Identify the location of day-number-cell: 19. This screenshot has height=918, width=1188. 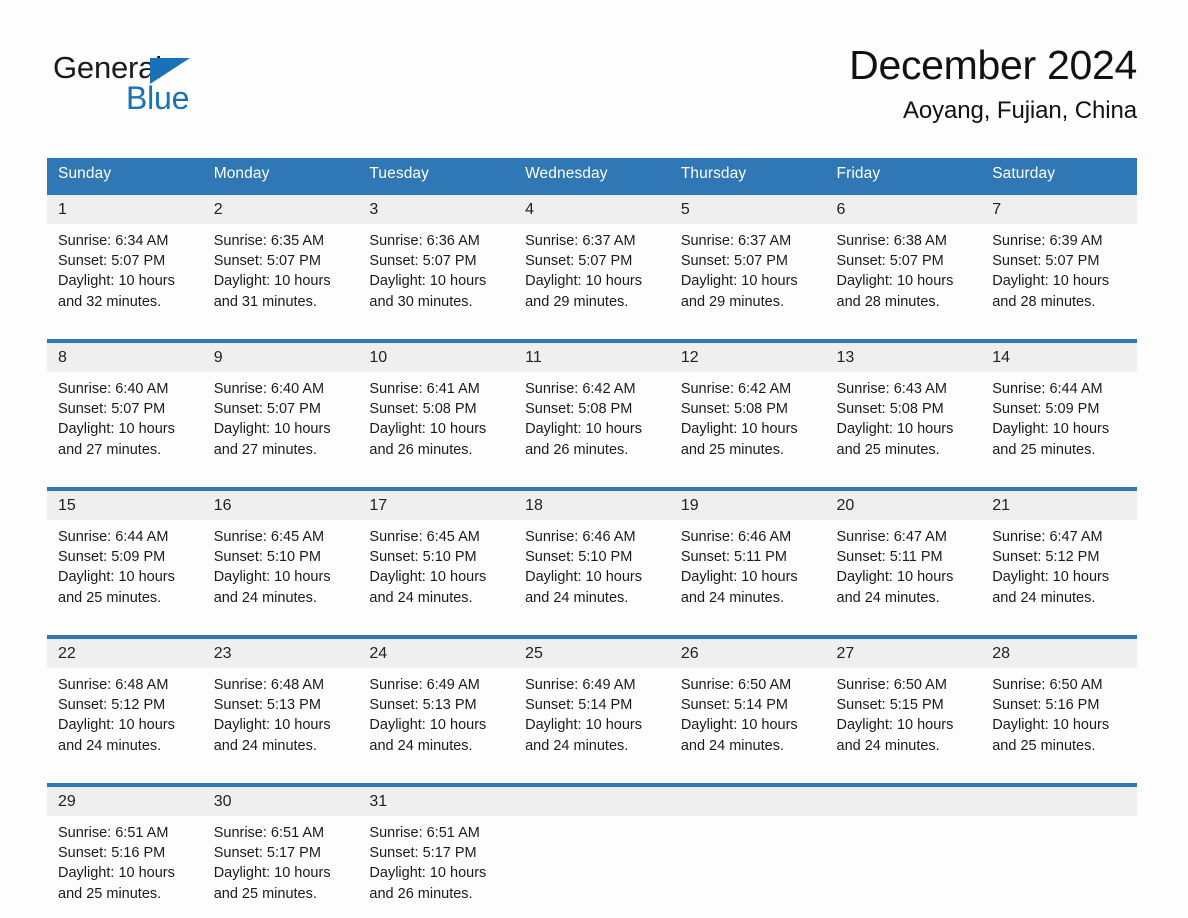
(747, 505).